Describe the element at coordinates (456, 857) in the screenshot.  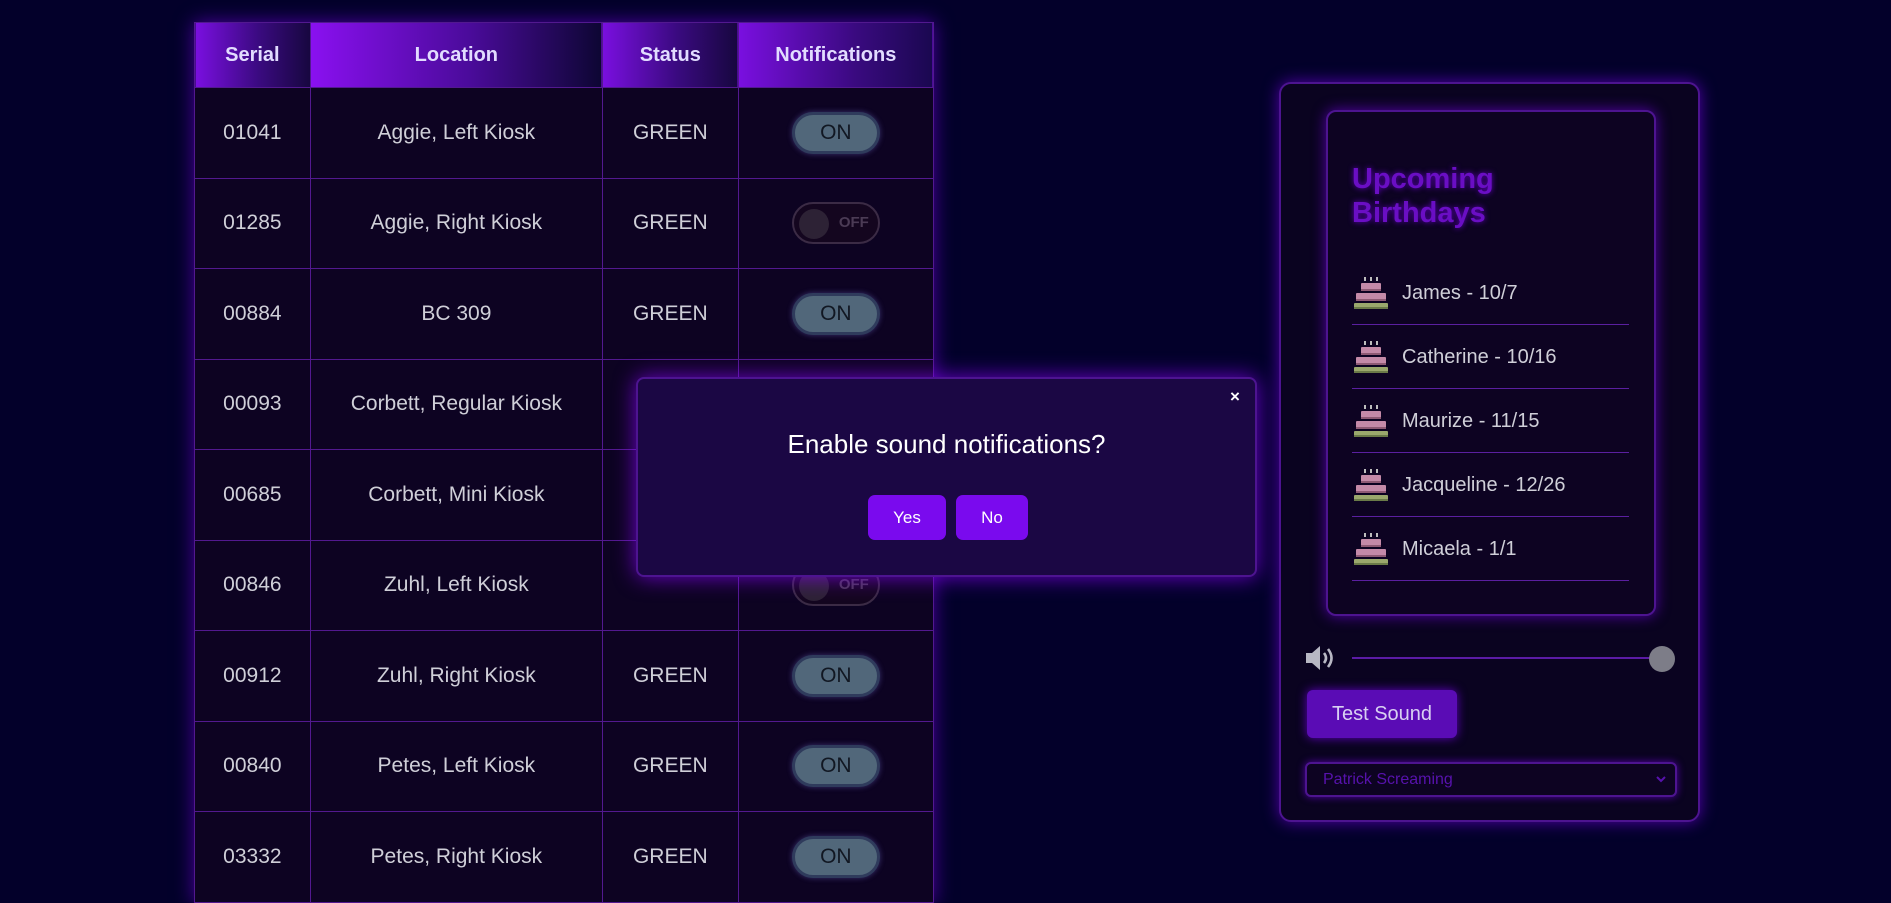
I see `cell-location: Petes, Right Kiosk` at that location.